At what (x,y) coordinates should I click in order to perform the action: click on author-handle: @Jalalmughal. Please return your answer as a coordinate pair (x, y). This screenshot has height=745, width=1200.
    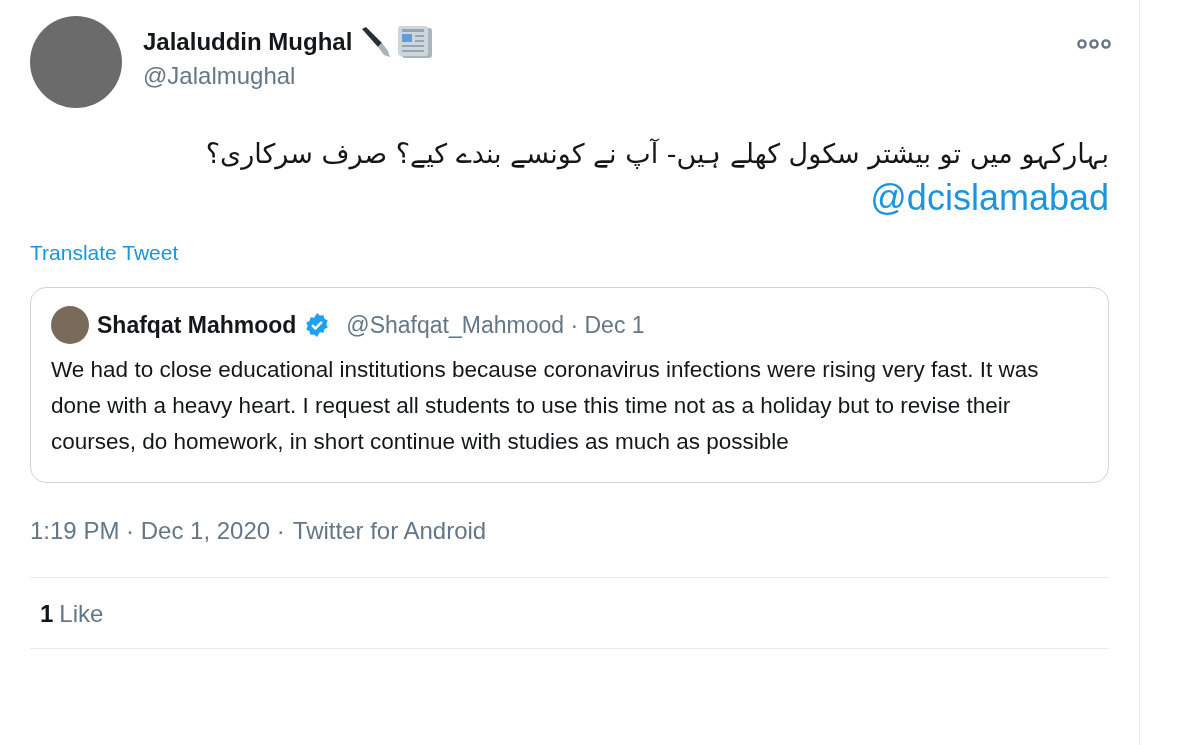
    Looking at the image, I should click on (599, 76).